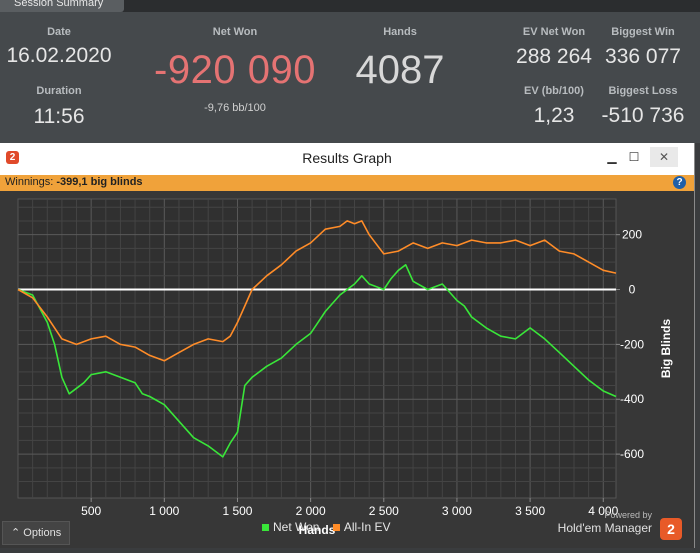  Describe the element at coordinates (666, 349) in the screenshot. I see `y-axis-label: Big Blinds` at that location.